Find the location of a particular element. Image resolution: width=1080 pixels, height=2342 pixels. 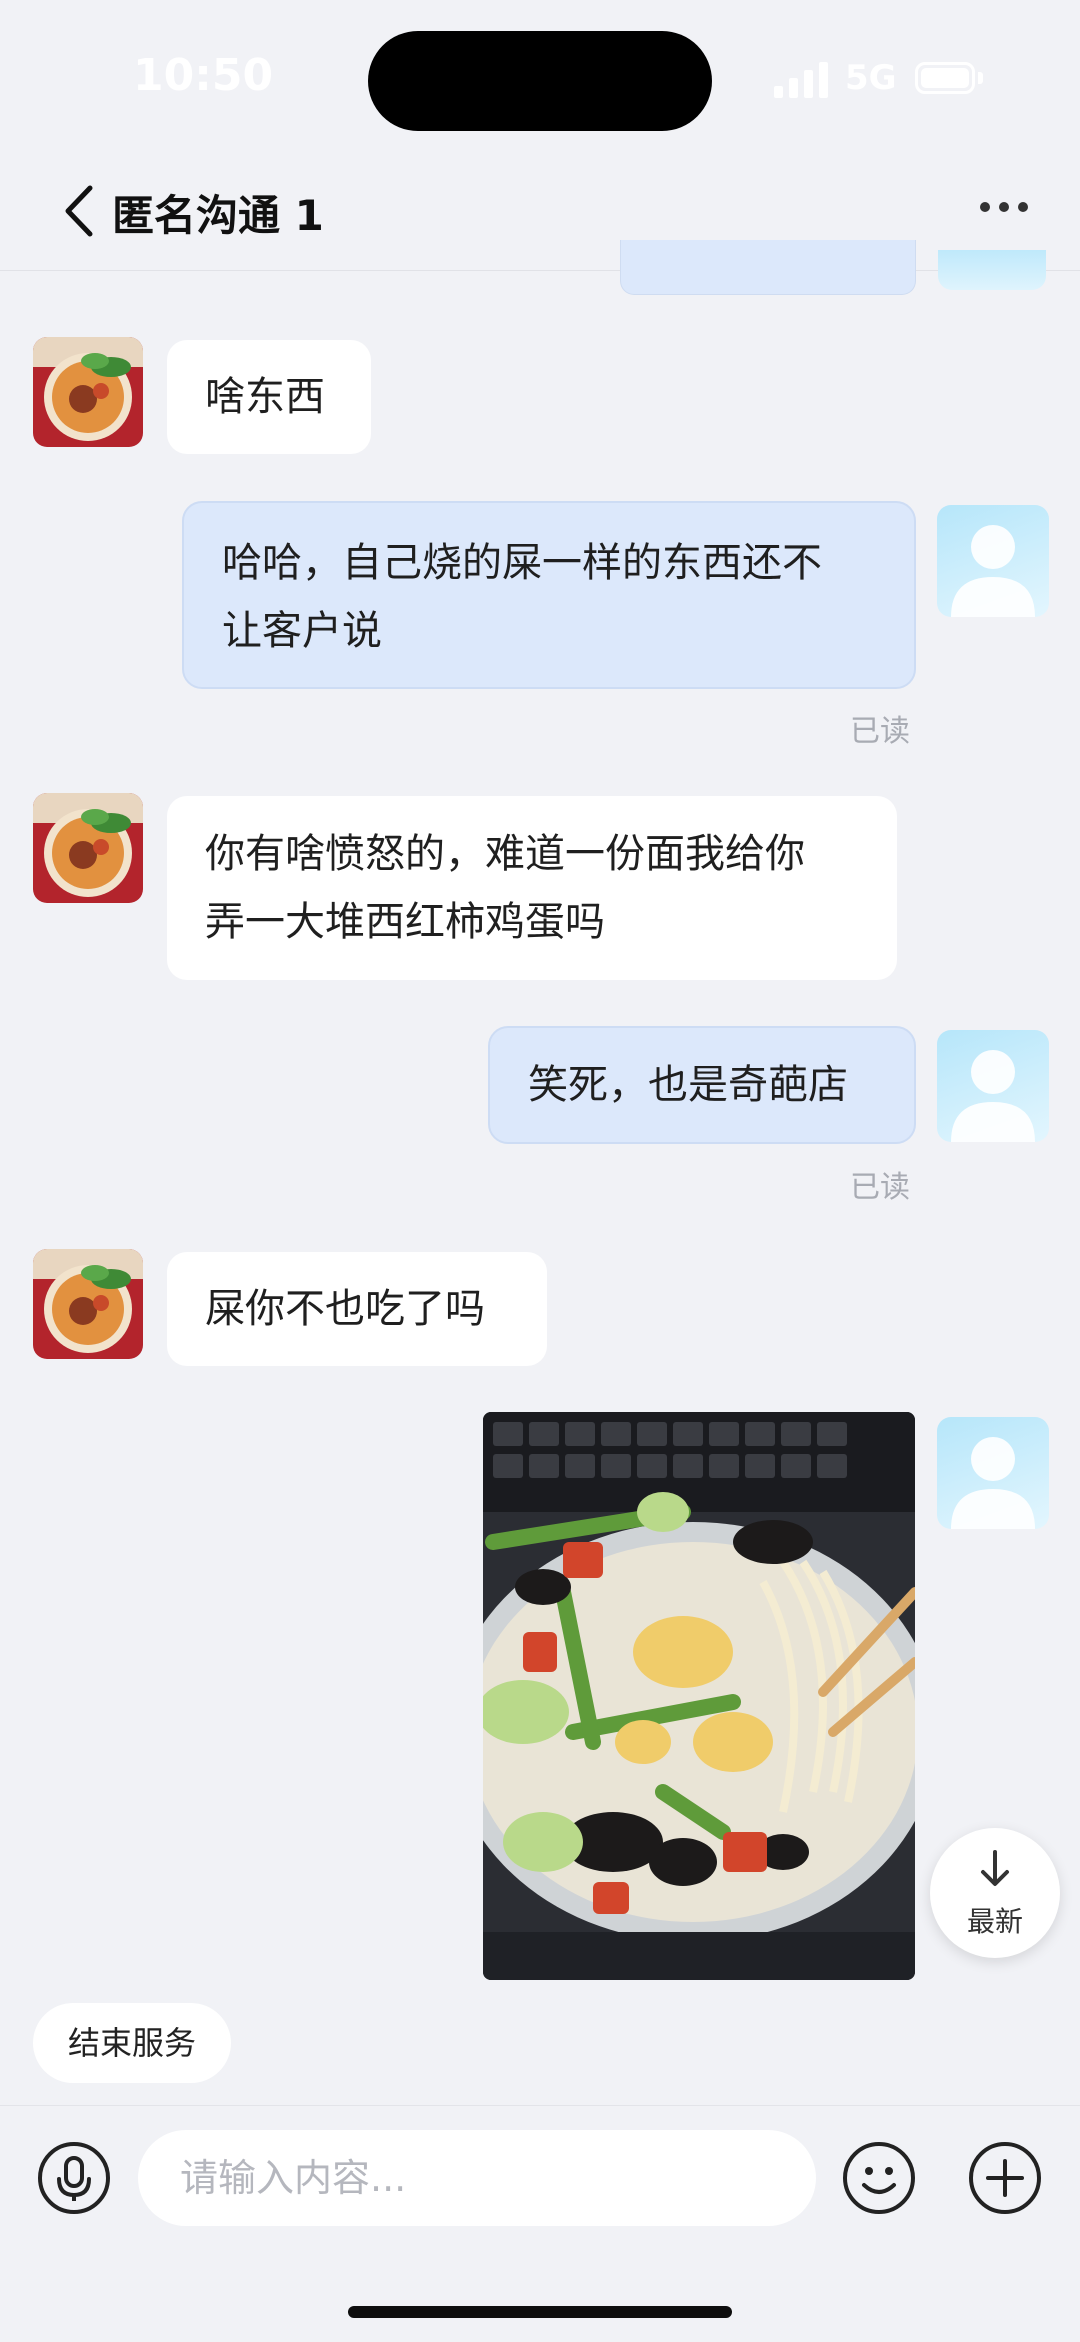

battery-tip is located at coordinates (980, 78).